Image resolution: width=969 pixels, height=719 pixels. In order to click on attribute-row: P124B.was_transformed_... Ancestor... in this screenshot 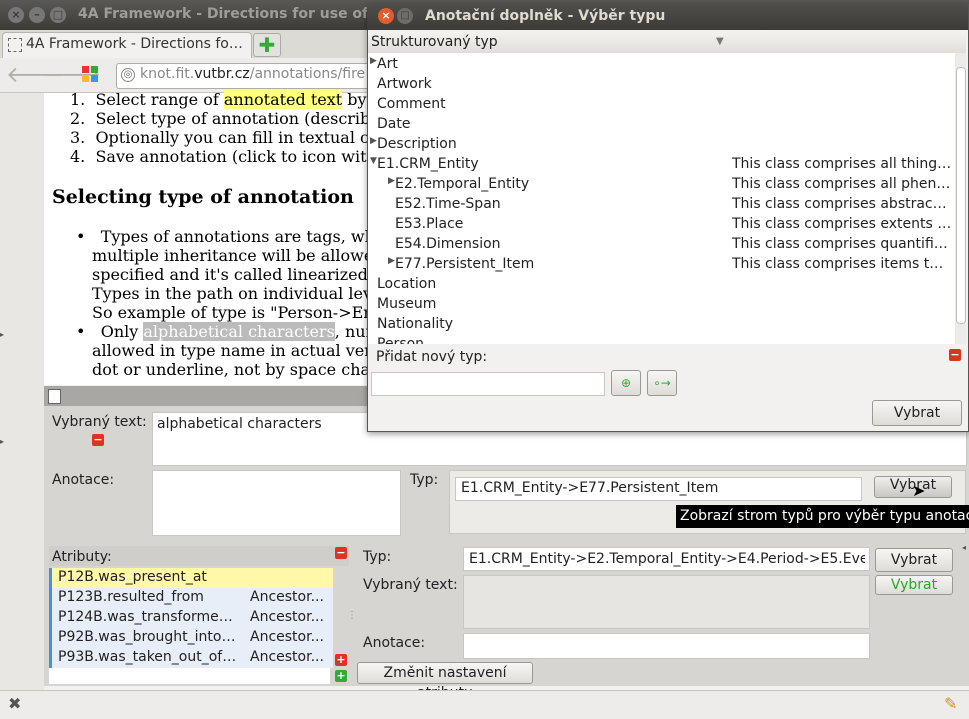, I will do `click(191, 618)`.